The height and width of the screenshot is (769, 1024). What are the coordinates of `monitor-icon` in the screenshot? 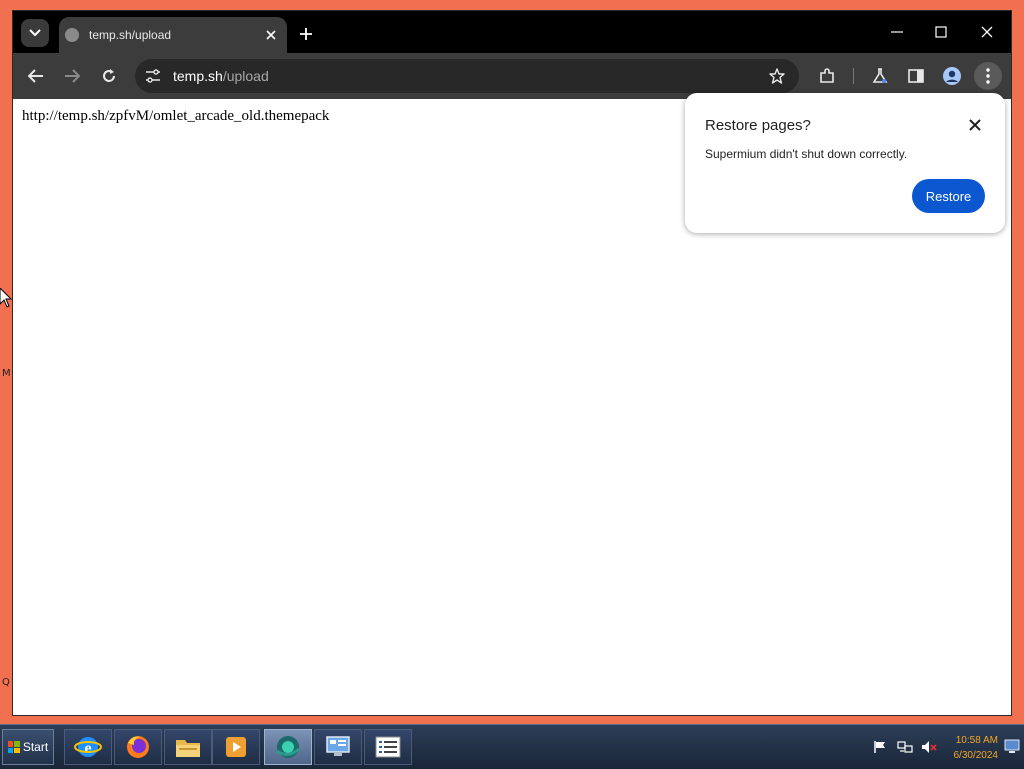 It's located at (1012, 746).